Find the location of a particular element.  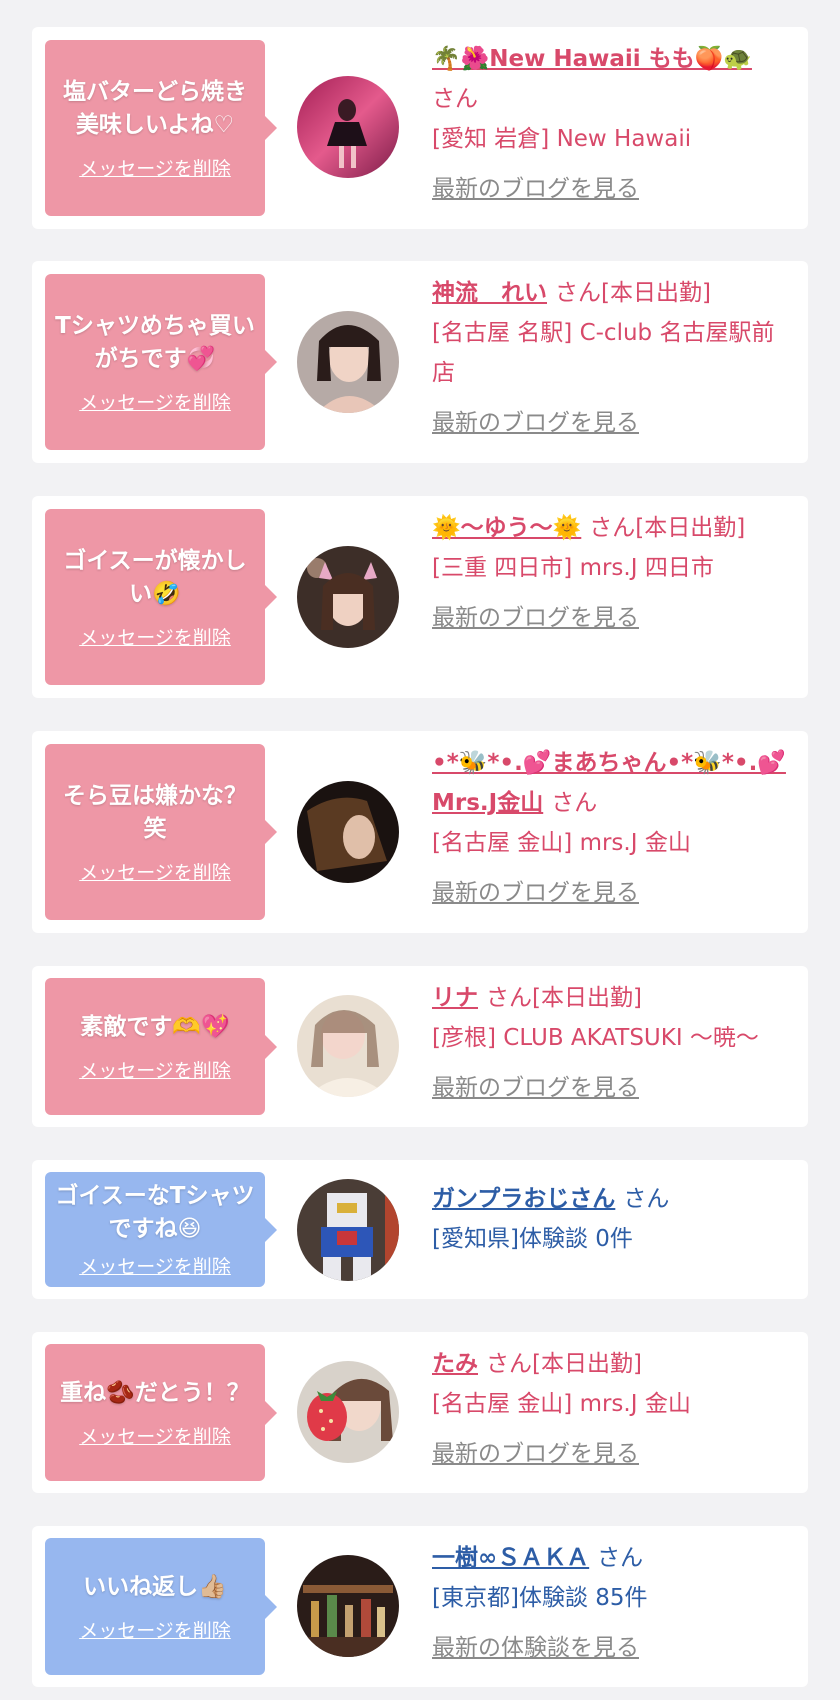

user-name-link: 🌴🌺New Hawaii もも🍑🐢 is located at coordinates (592, 59).